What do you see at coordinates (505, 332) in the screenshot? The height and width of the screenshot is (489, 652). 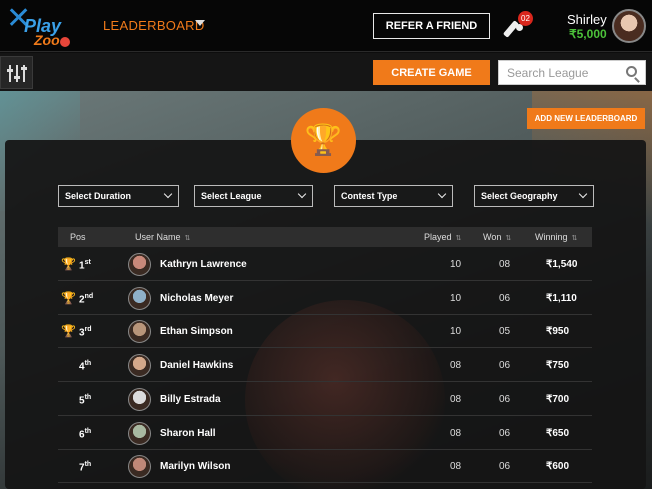 I see `won-count: 05` at bounding box center [505, 332].